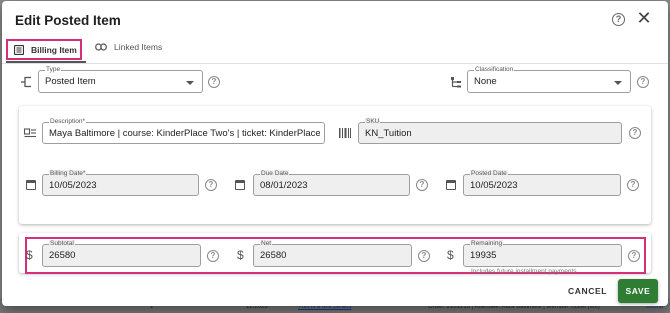 Image resolution: width=670 pixels, height=313 pixels. I want to click on list-icon, so click(19, 49).